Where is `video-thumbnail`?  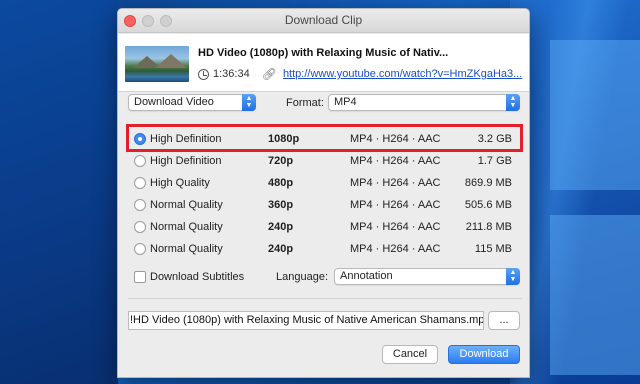
video-thumbnail is located at coordinates (157, 64).